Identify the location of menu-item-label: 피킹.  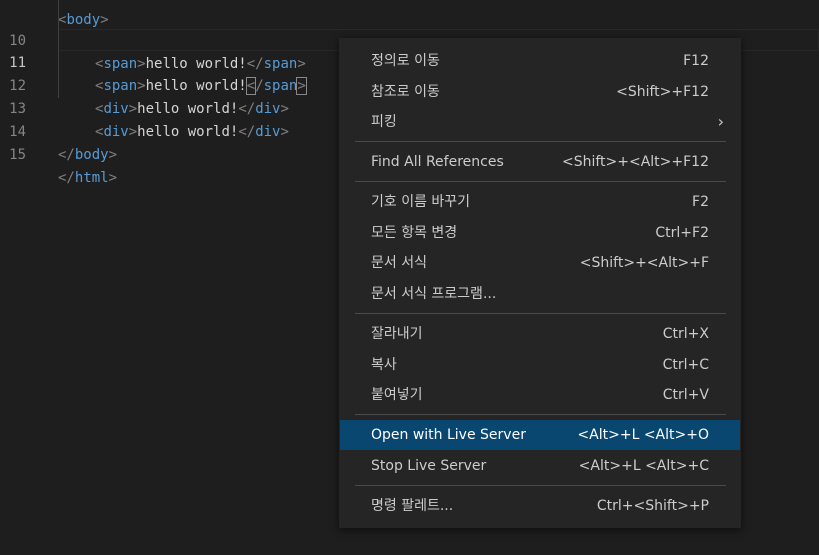
(384, 122).